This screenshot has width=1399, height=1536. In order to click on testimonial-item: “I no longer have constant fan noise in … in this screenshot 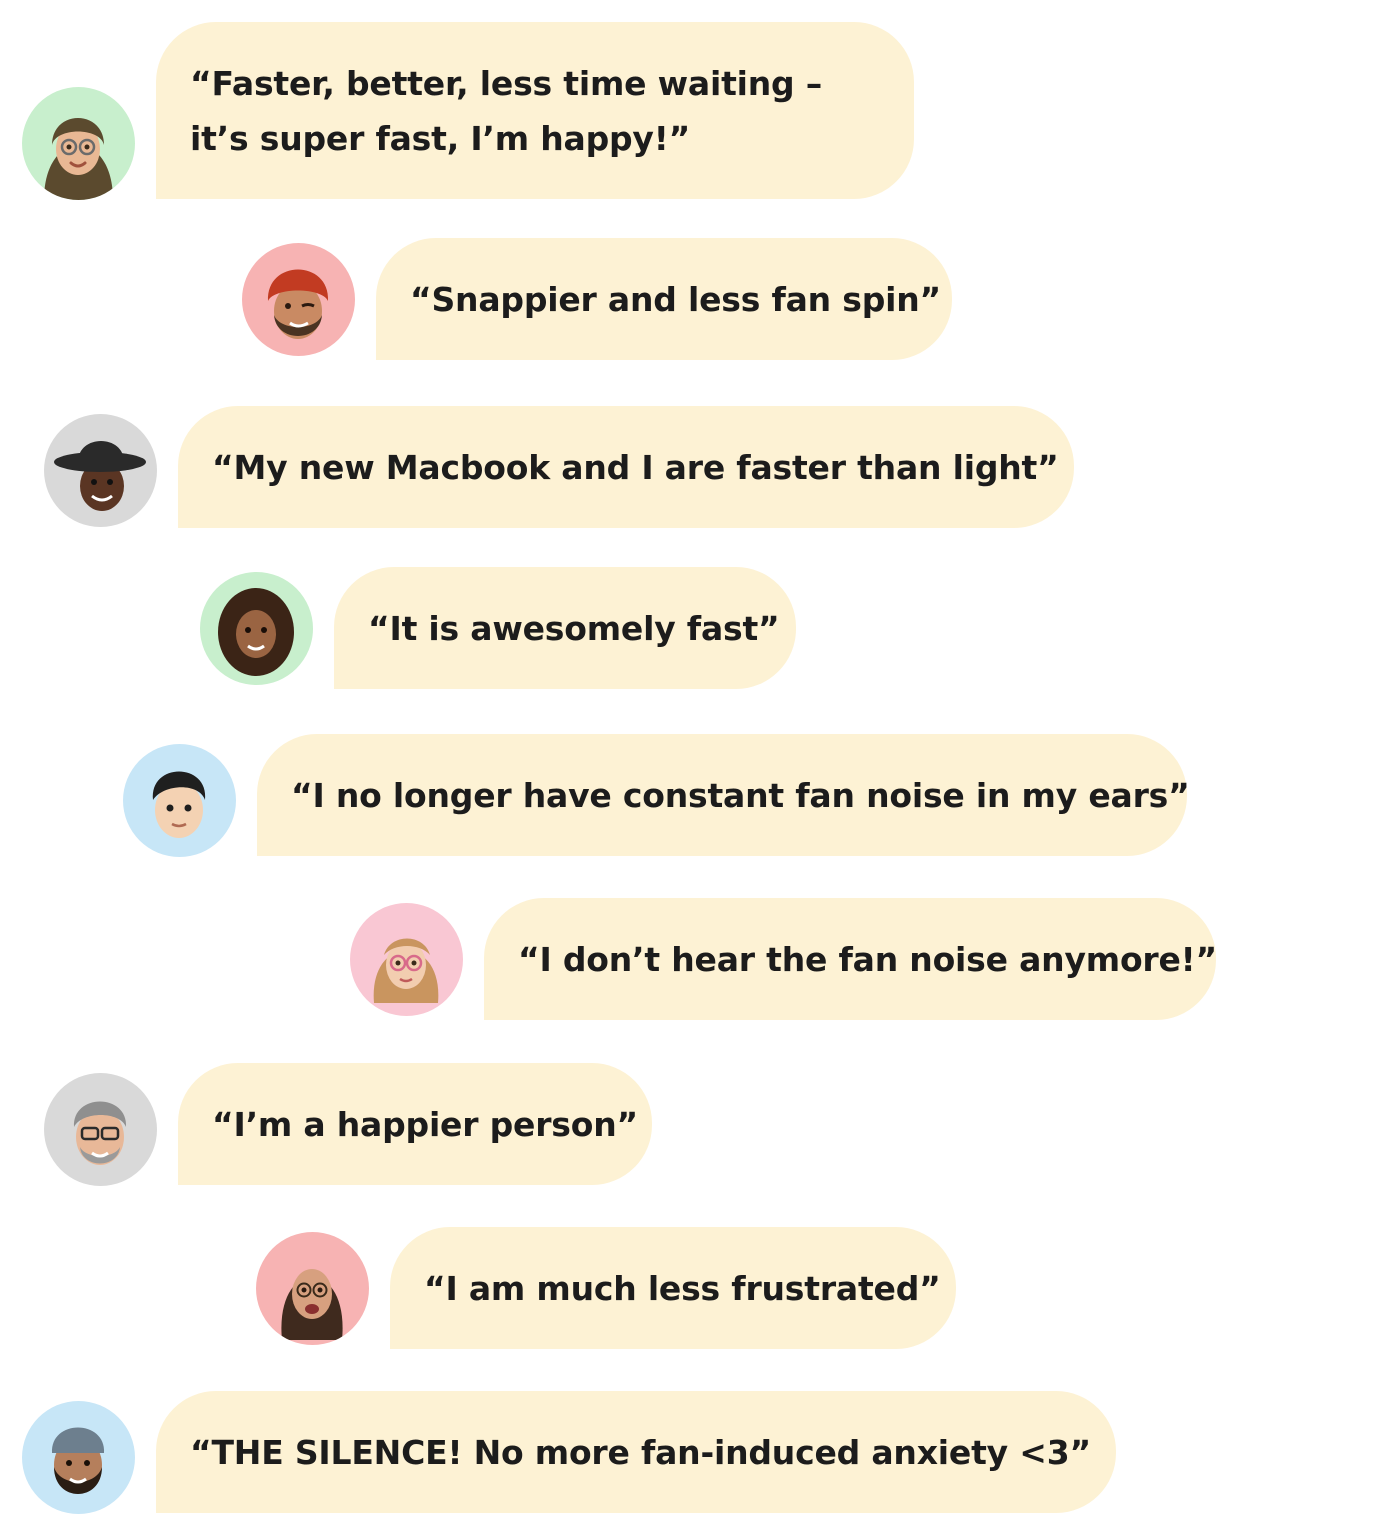, I will do `click(663, 796)`.